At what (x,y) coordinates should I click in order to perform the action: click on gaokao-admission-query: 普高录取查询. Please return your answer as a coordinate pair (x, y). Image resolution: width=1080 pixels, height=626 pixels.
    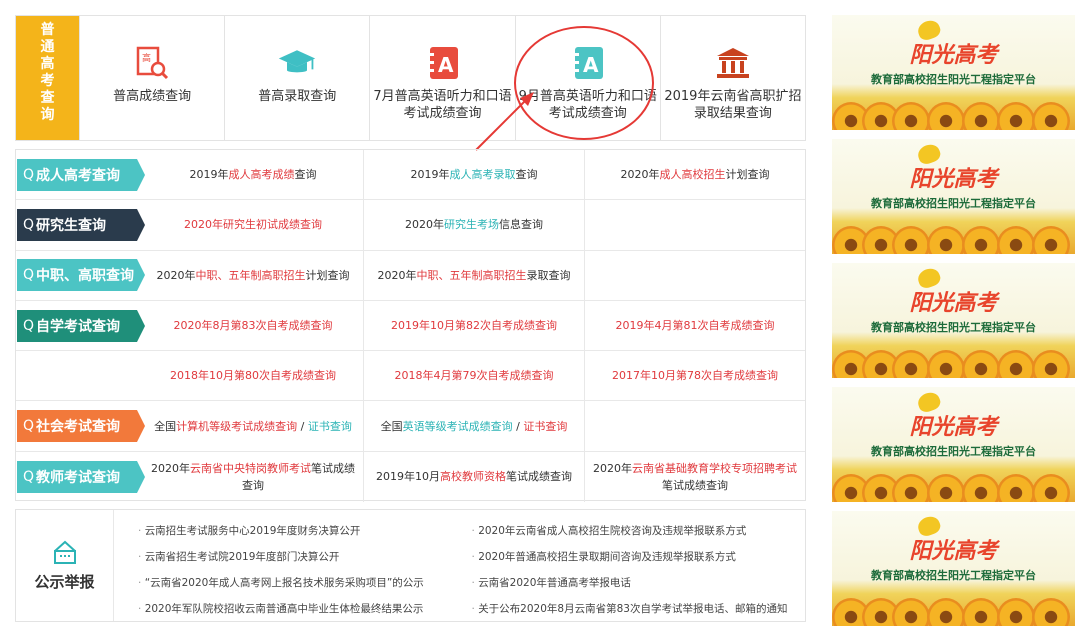
    Looking at the image, I should click on (296, 78).